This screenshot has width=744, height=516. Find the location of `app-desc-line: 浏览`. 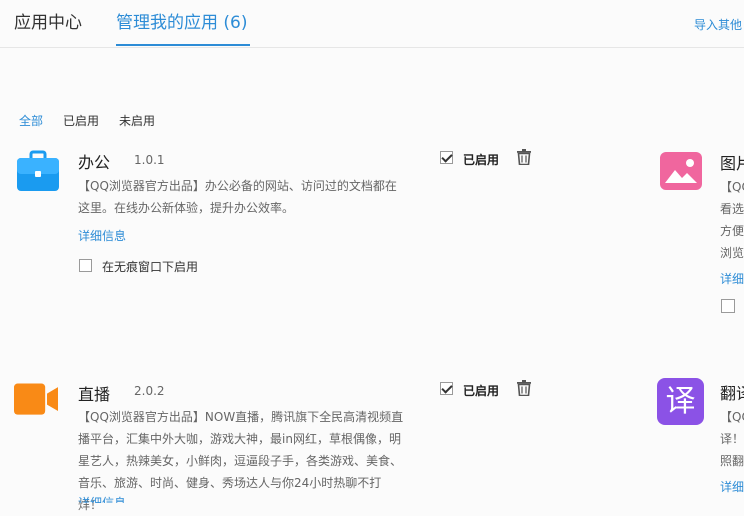

app-desc-line: 浏览 is located at coordinates (732, 253).